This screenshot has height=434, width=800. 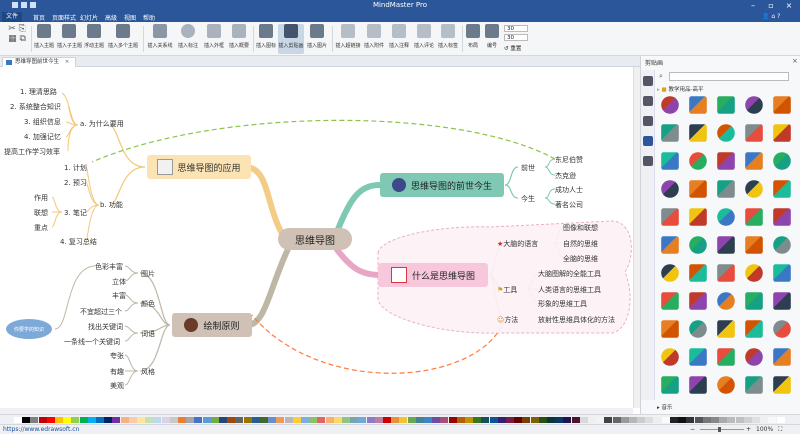 What do you see at coordinates (748, 429) in the screenshot?
I see `zoom-in-icon: +` at bounding box center [748, 429].